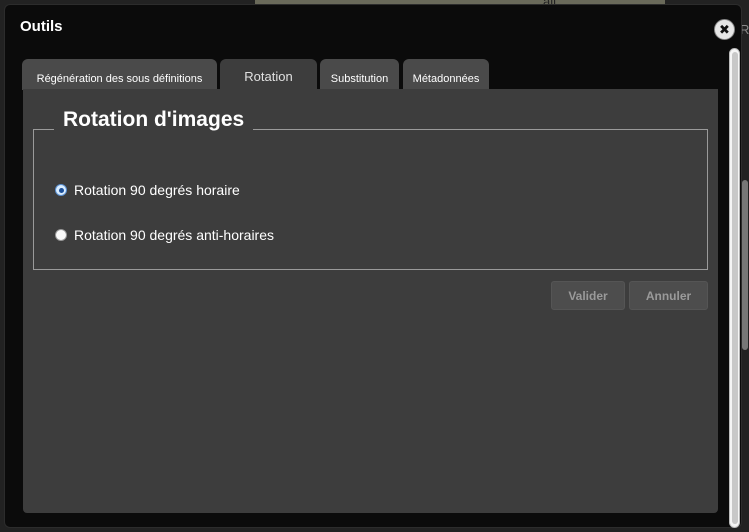 Image resolution: width=749 pixels, height=532 pixels. I want to click on rotation-legend: Rotation d'images, so click(154, 120).